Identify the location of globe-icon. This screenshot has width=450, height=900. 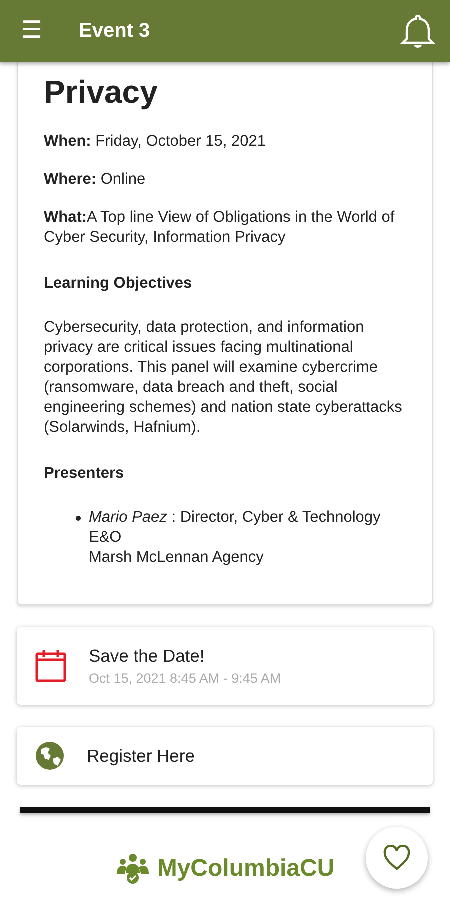
(50, 756).